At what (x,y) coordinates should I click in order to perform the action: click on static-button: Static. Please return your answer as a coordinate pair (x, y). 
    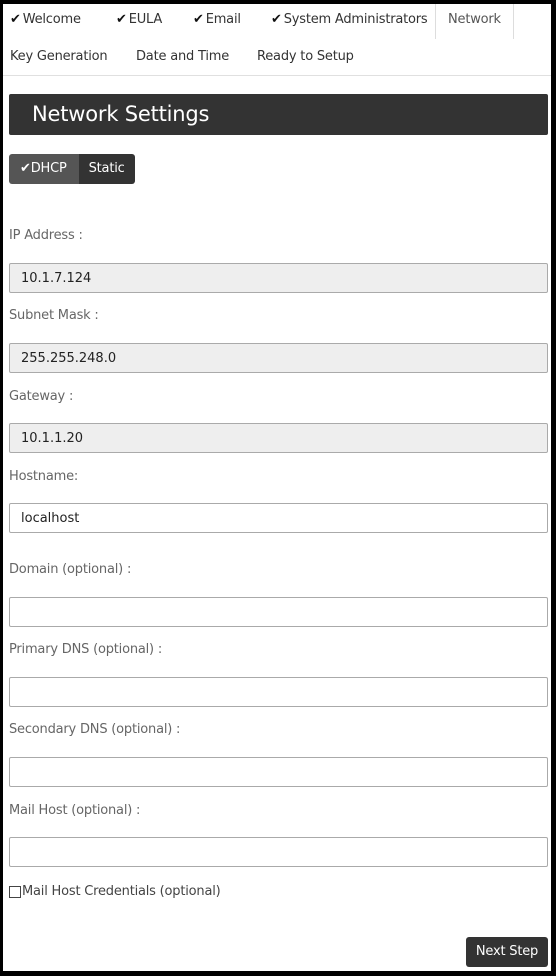
    Looking at the image, I should click on (106, 169).